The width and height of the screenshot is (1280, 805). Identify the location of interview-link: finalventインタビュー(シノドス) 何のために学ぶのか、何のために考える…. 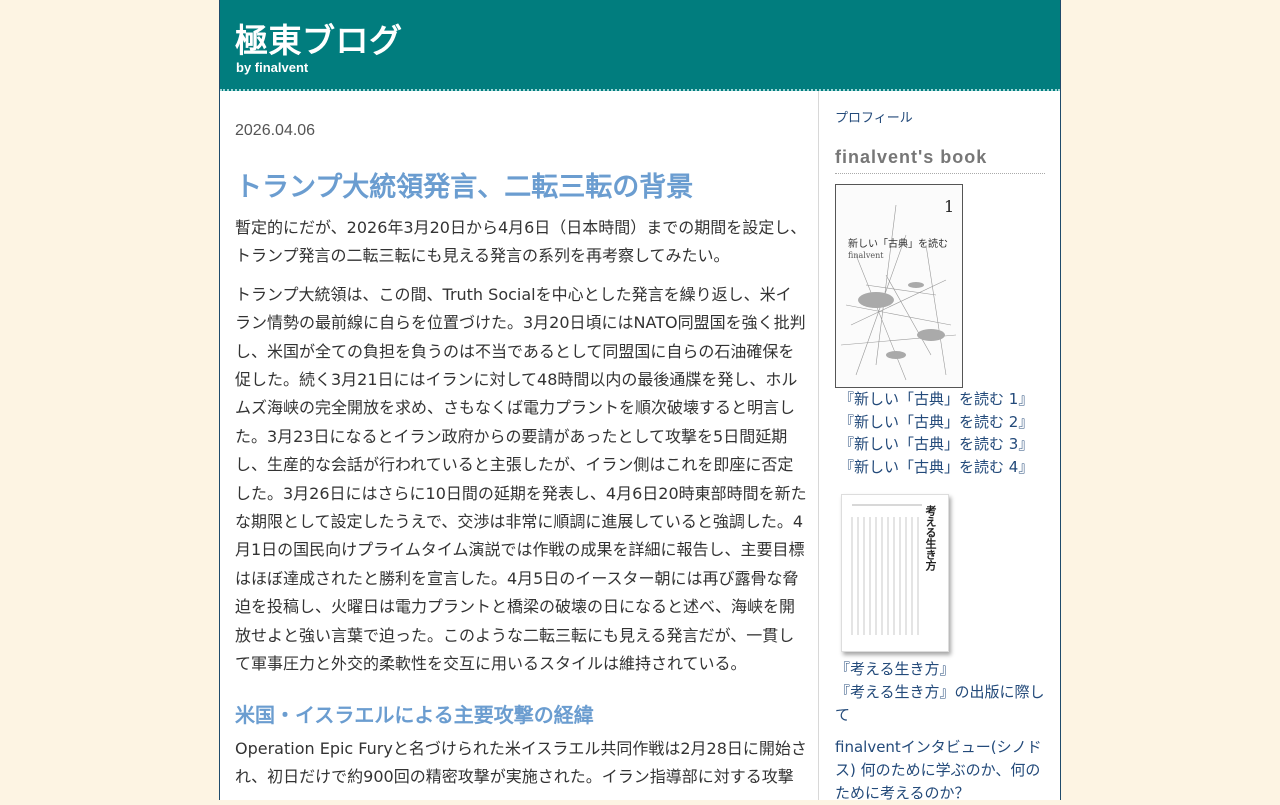
(940, 770).